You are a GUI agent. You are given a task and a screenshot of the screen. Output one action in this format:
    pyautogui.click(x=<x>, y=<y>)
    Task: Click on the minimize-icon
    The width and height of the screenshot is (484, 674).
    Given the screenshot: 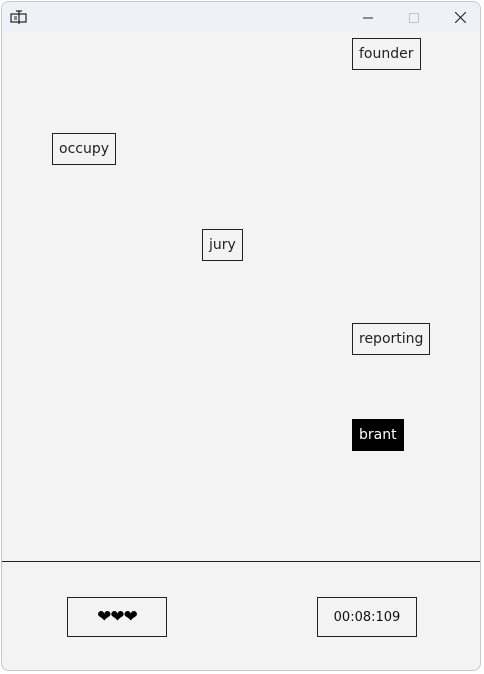 What is the action you would take?
    pyautogui.click(x=368, y=17)
    